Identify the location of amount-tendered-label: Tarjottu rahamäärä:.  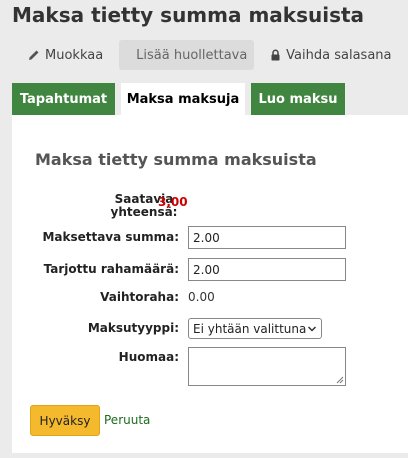
(111, 269).